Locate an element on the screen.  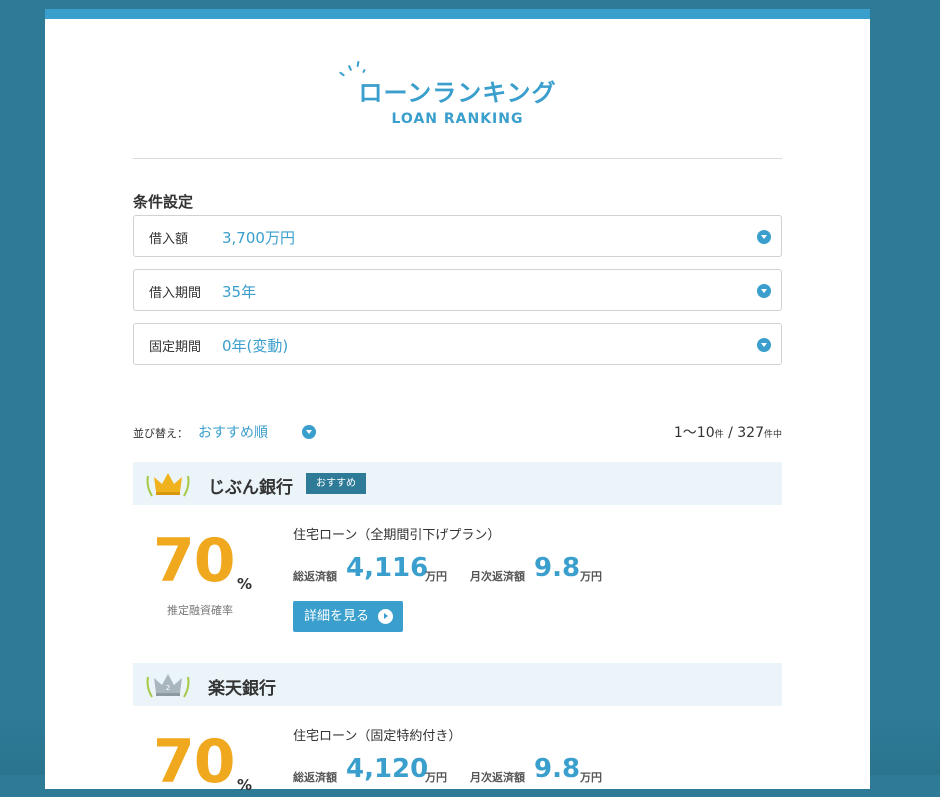
detail-button: 詳細を見る is located at coordinates (348, 616).